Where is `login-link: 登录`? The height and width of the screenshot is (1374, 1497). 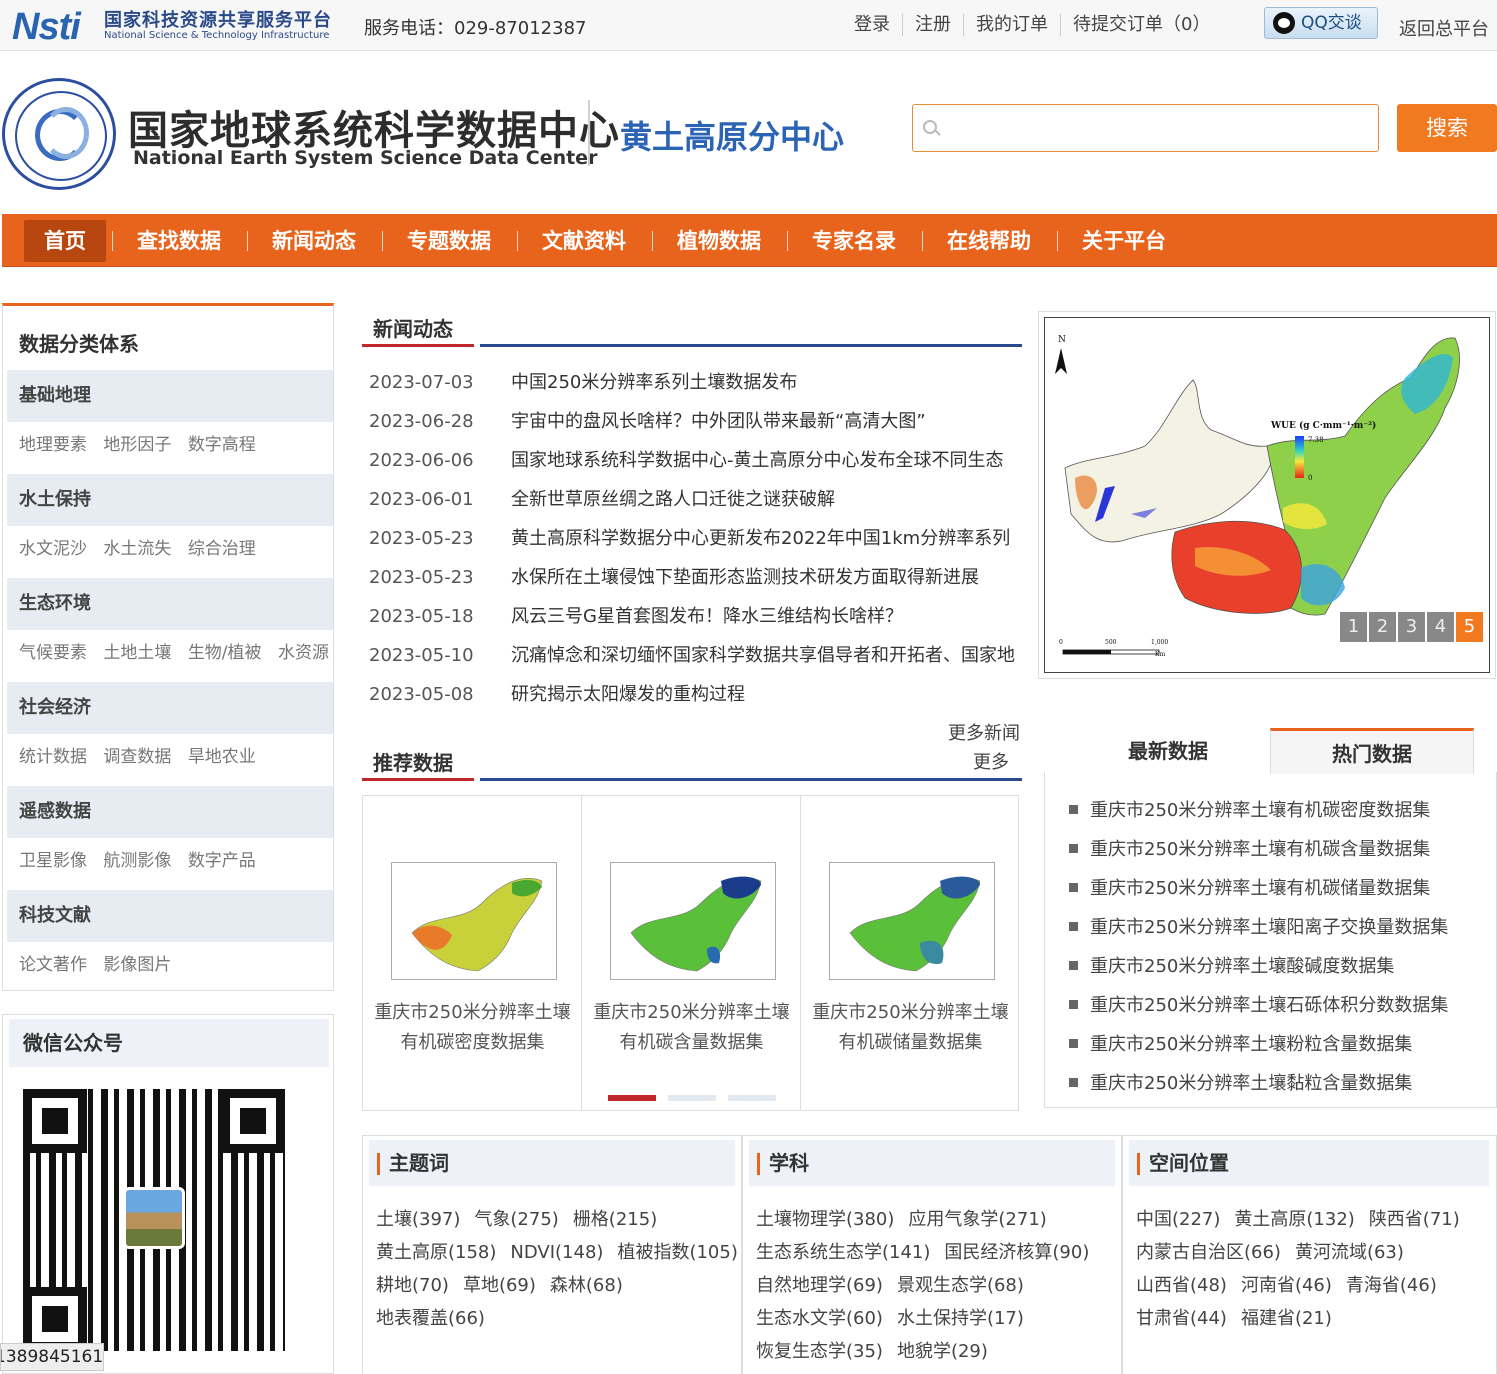 login-link: 登录 is located at coordinates (872, 25).